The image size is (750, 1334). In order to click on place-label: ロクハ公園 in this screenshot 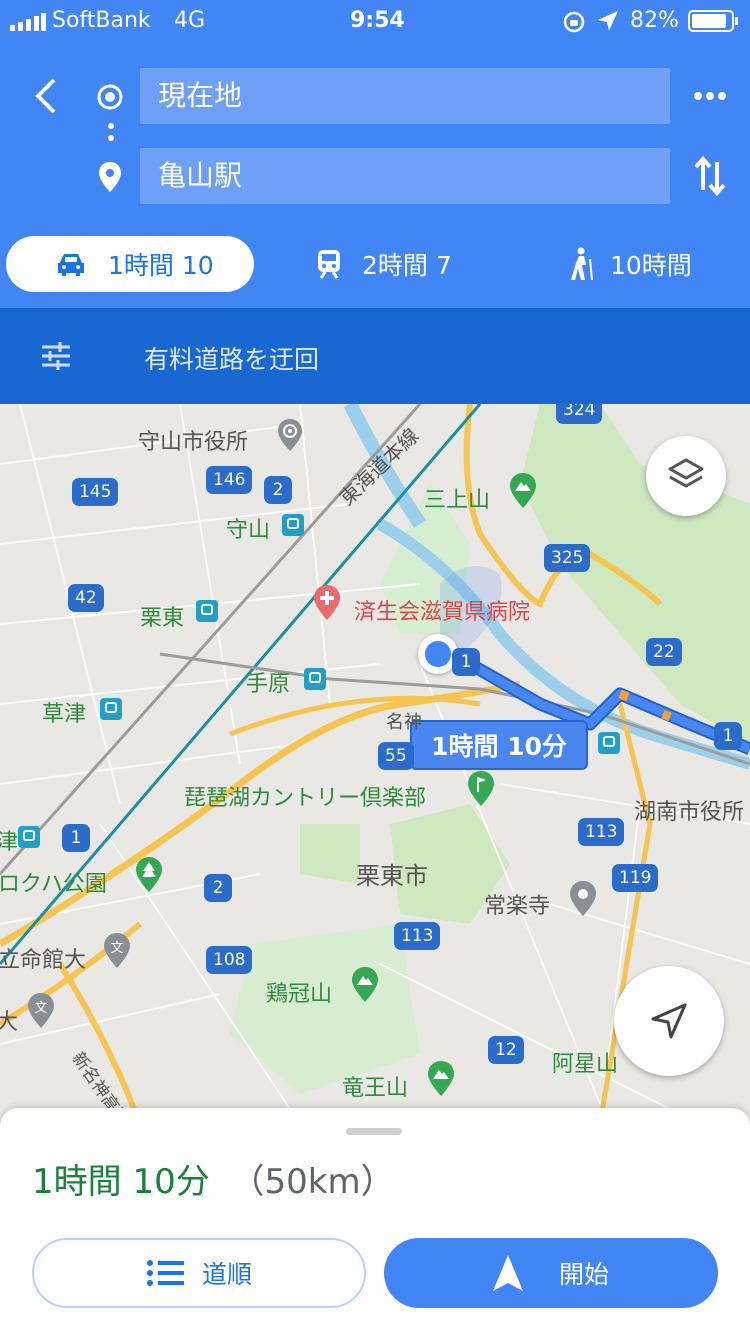, I will do `click(53, 882)`.